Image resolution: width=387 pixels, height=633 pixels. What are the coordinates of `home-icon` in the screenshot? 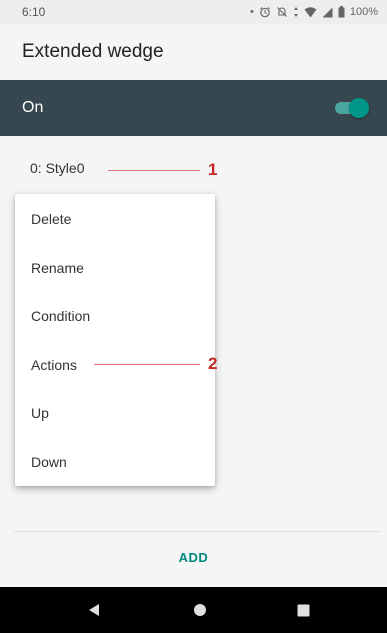 It's located at (200, 610).